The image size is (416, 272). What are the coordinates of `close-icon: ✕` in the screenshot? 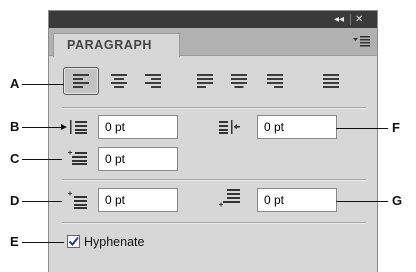 It's located at (359, 19).